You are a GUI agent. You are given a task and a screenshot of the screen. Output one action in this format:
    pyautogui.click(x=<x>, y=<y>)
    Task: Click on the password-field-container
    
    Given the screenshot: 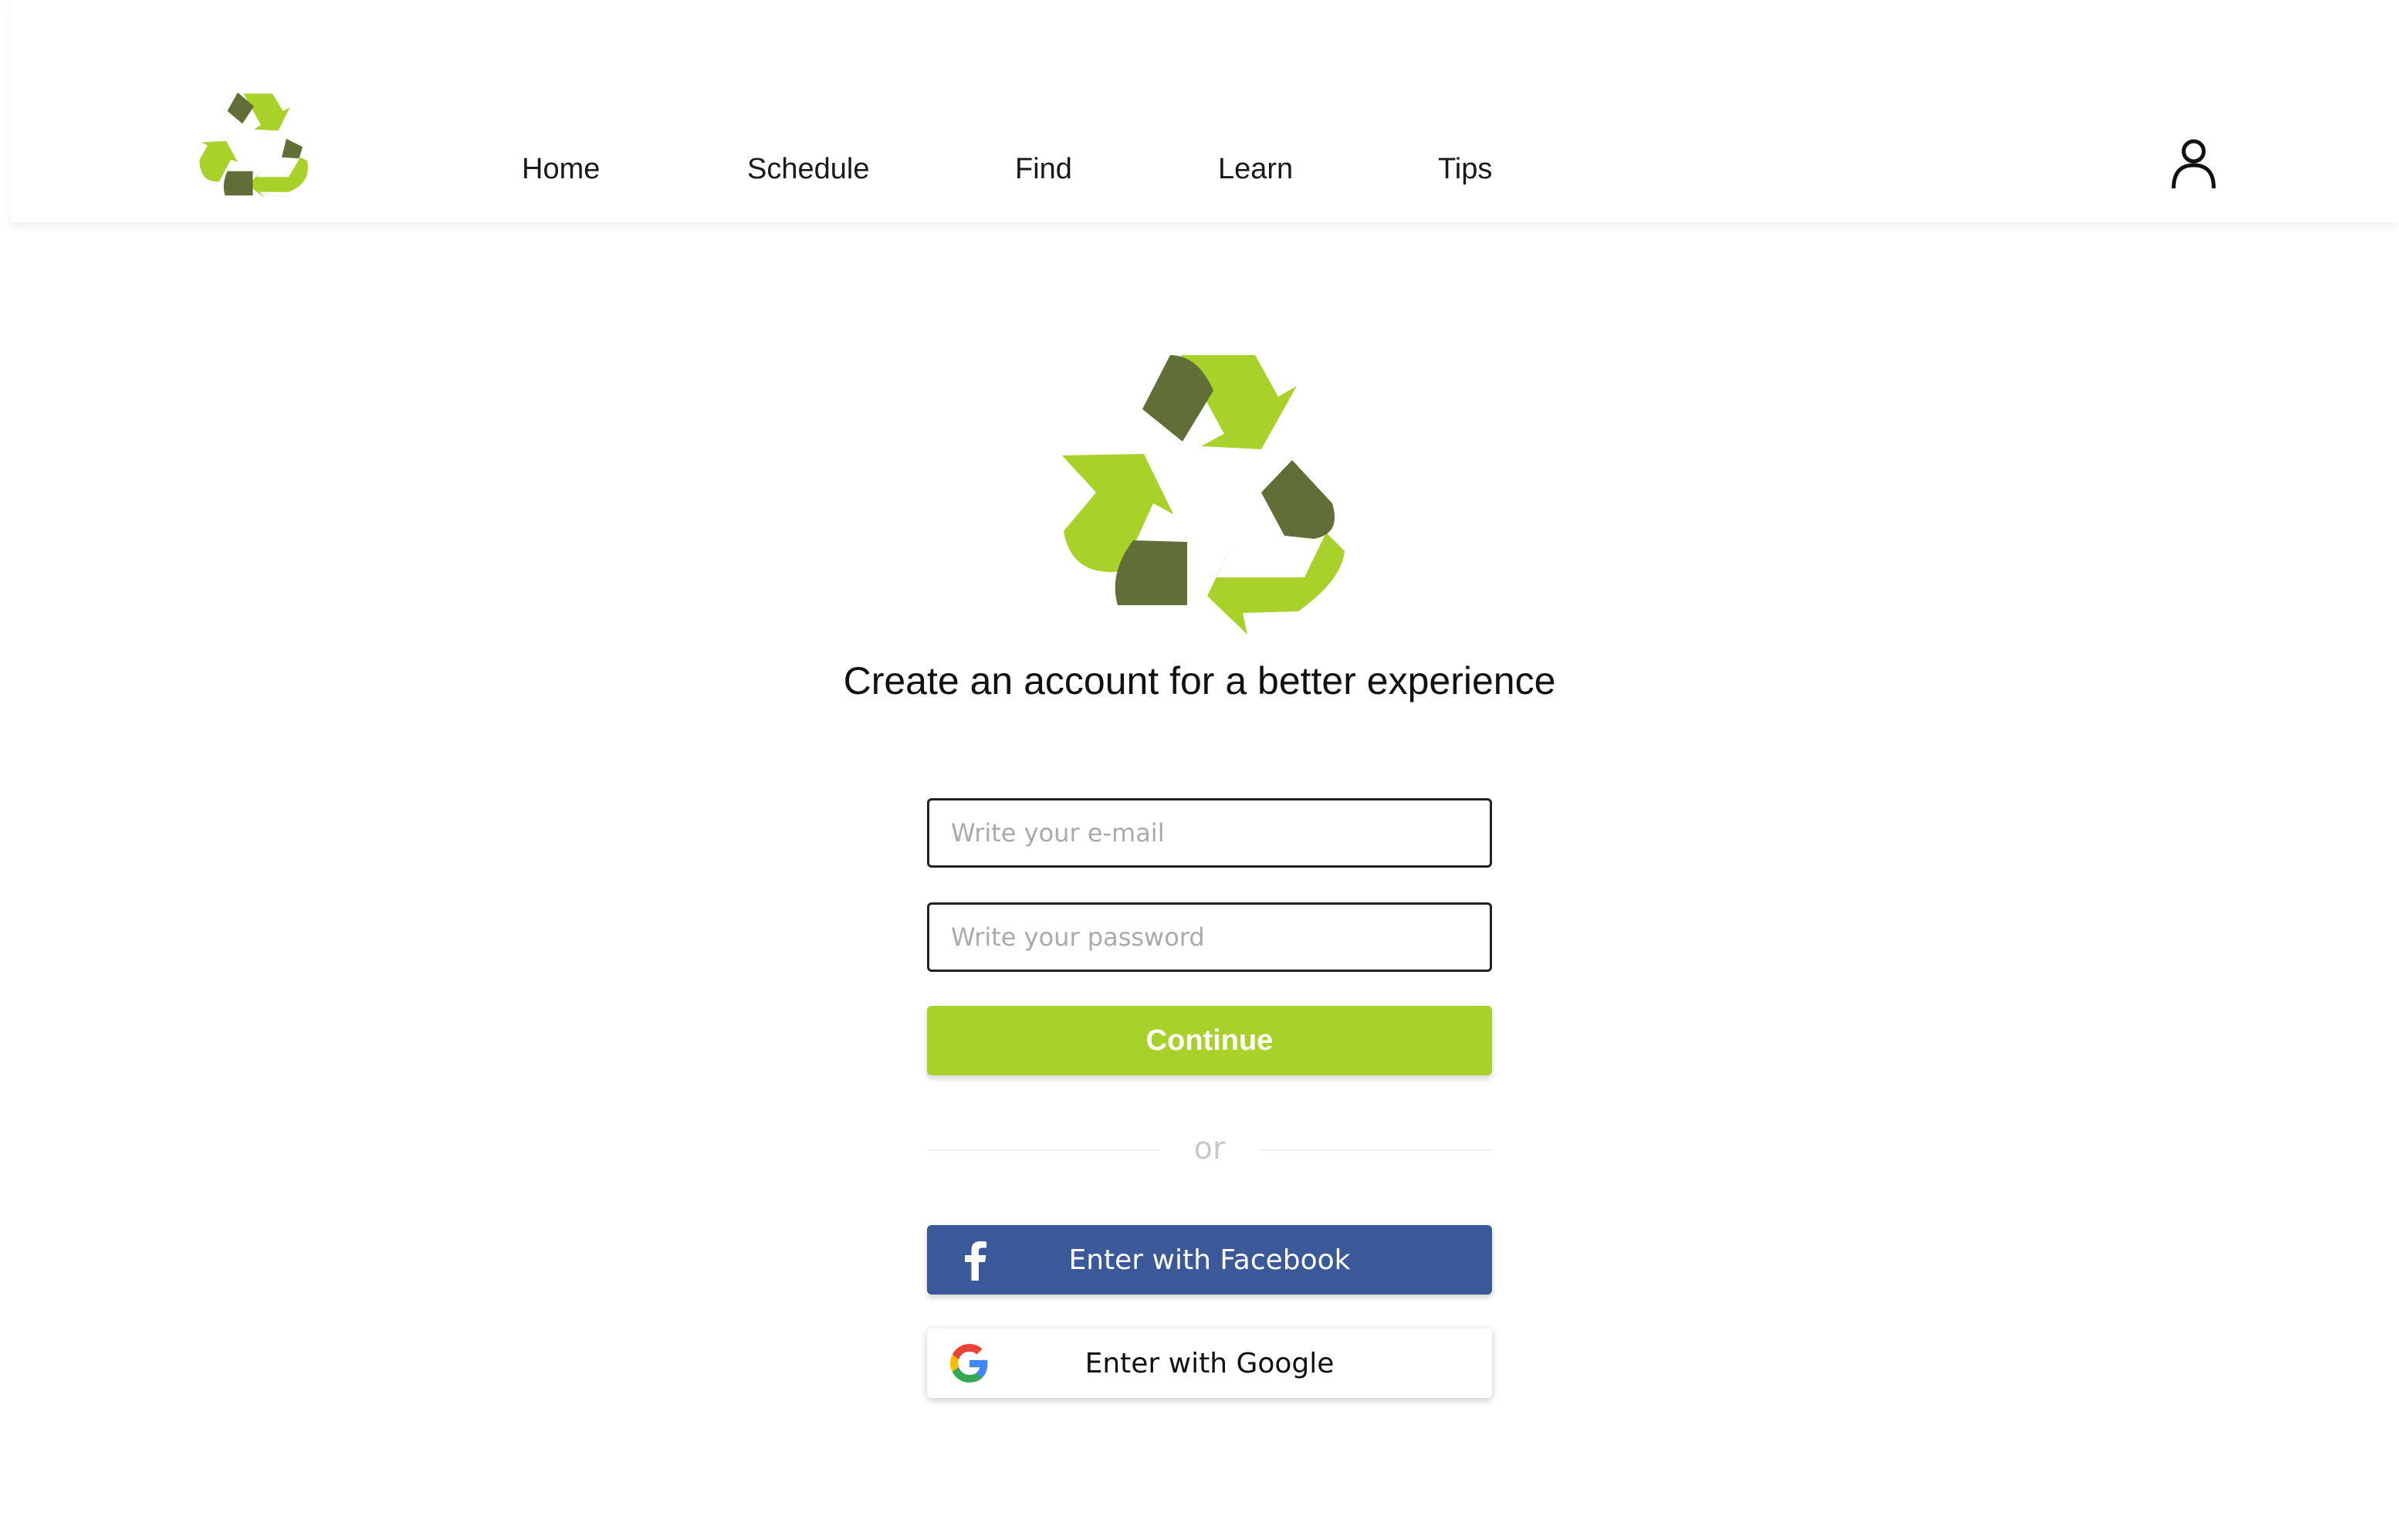 What is the action you would take?
    pyautogui.click(x=1209, y=937)
    